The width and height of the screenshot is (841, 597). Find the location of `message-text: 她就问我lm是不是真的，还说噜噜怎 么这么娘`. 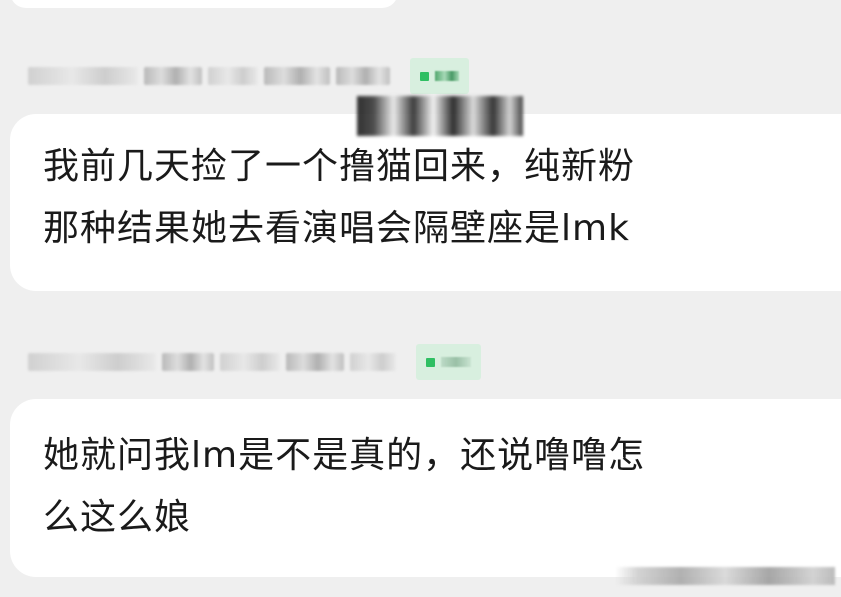

message-text: 她就问我lm是不是真的，还说噜噜怎 么这么娘 is located at coordinates (344, 486).